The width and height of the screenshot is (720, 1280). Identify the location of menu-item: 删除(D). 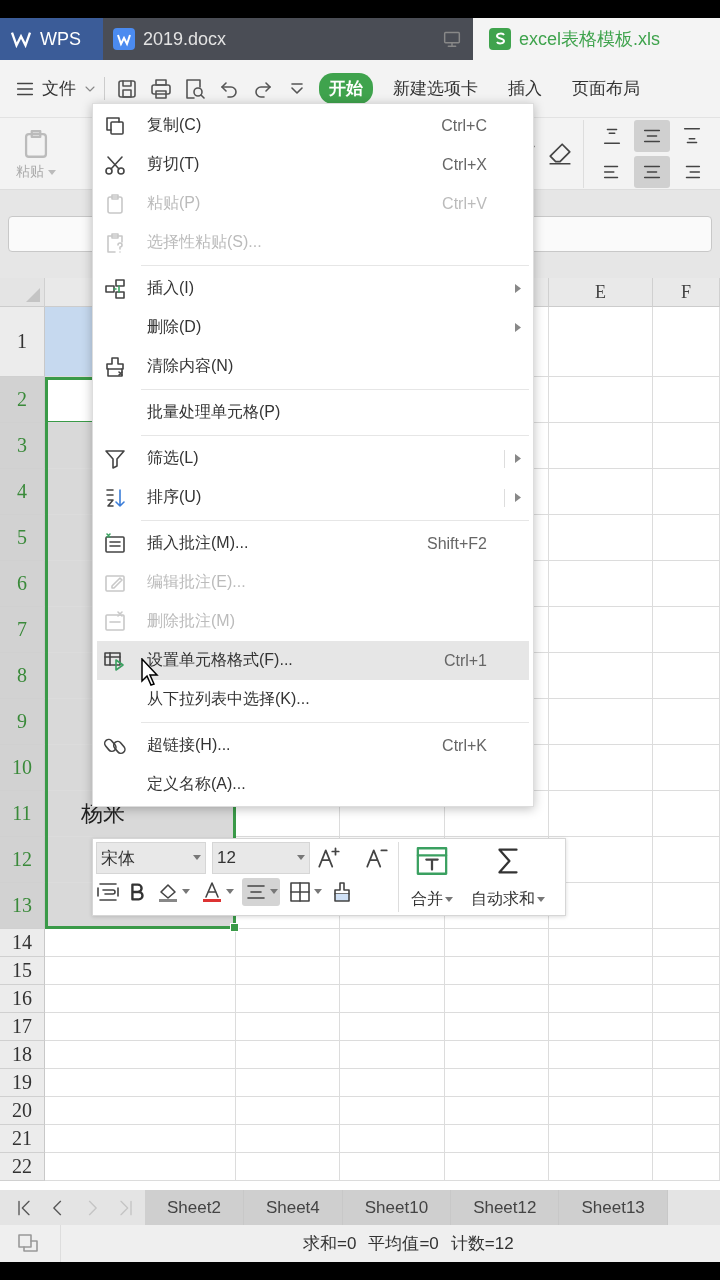
(313, 327).